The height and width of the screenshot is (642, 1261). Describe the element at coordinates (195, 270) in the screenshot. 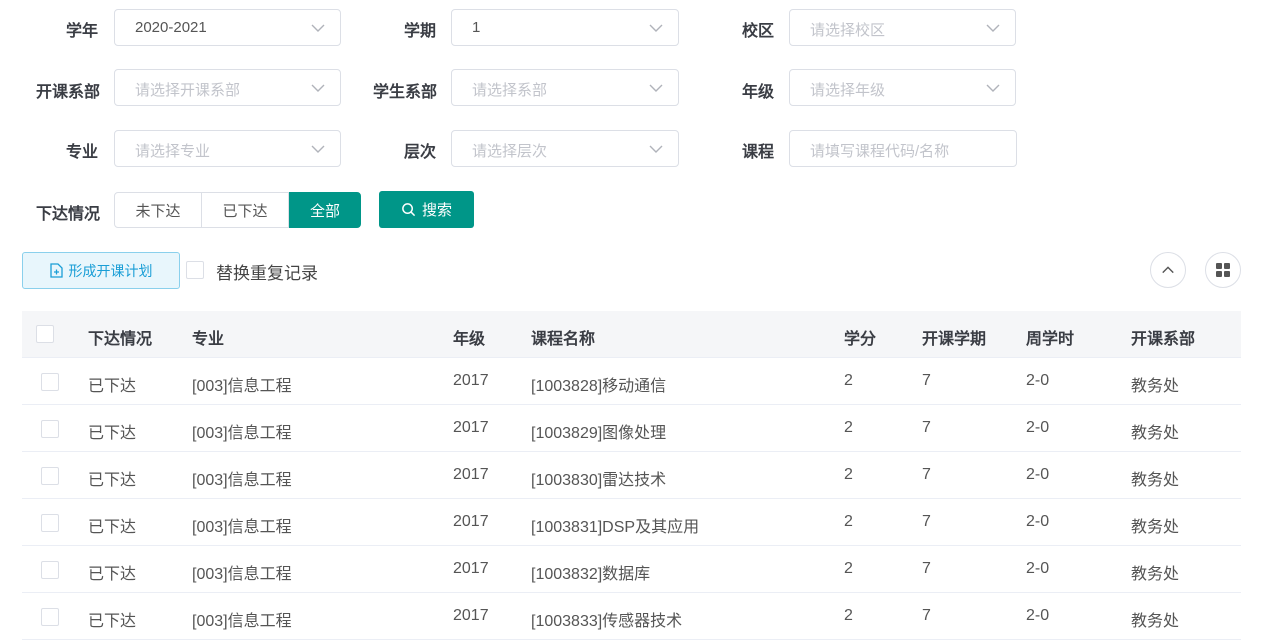

I see `replace-duplicates-checkbox` at that location.